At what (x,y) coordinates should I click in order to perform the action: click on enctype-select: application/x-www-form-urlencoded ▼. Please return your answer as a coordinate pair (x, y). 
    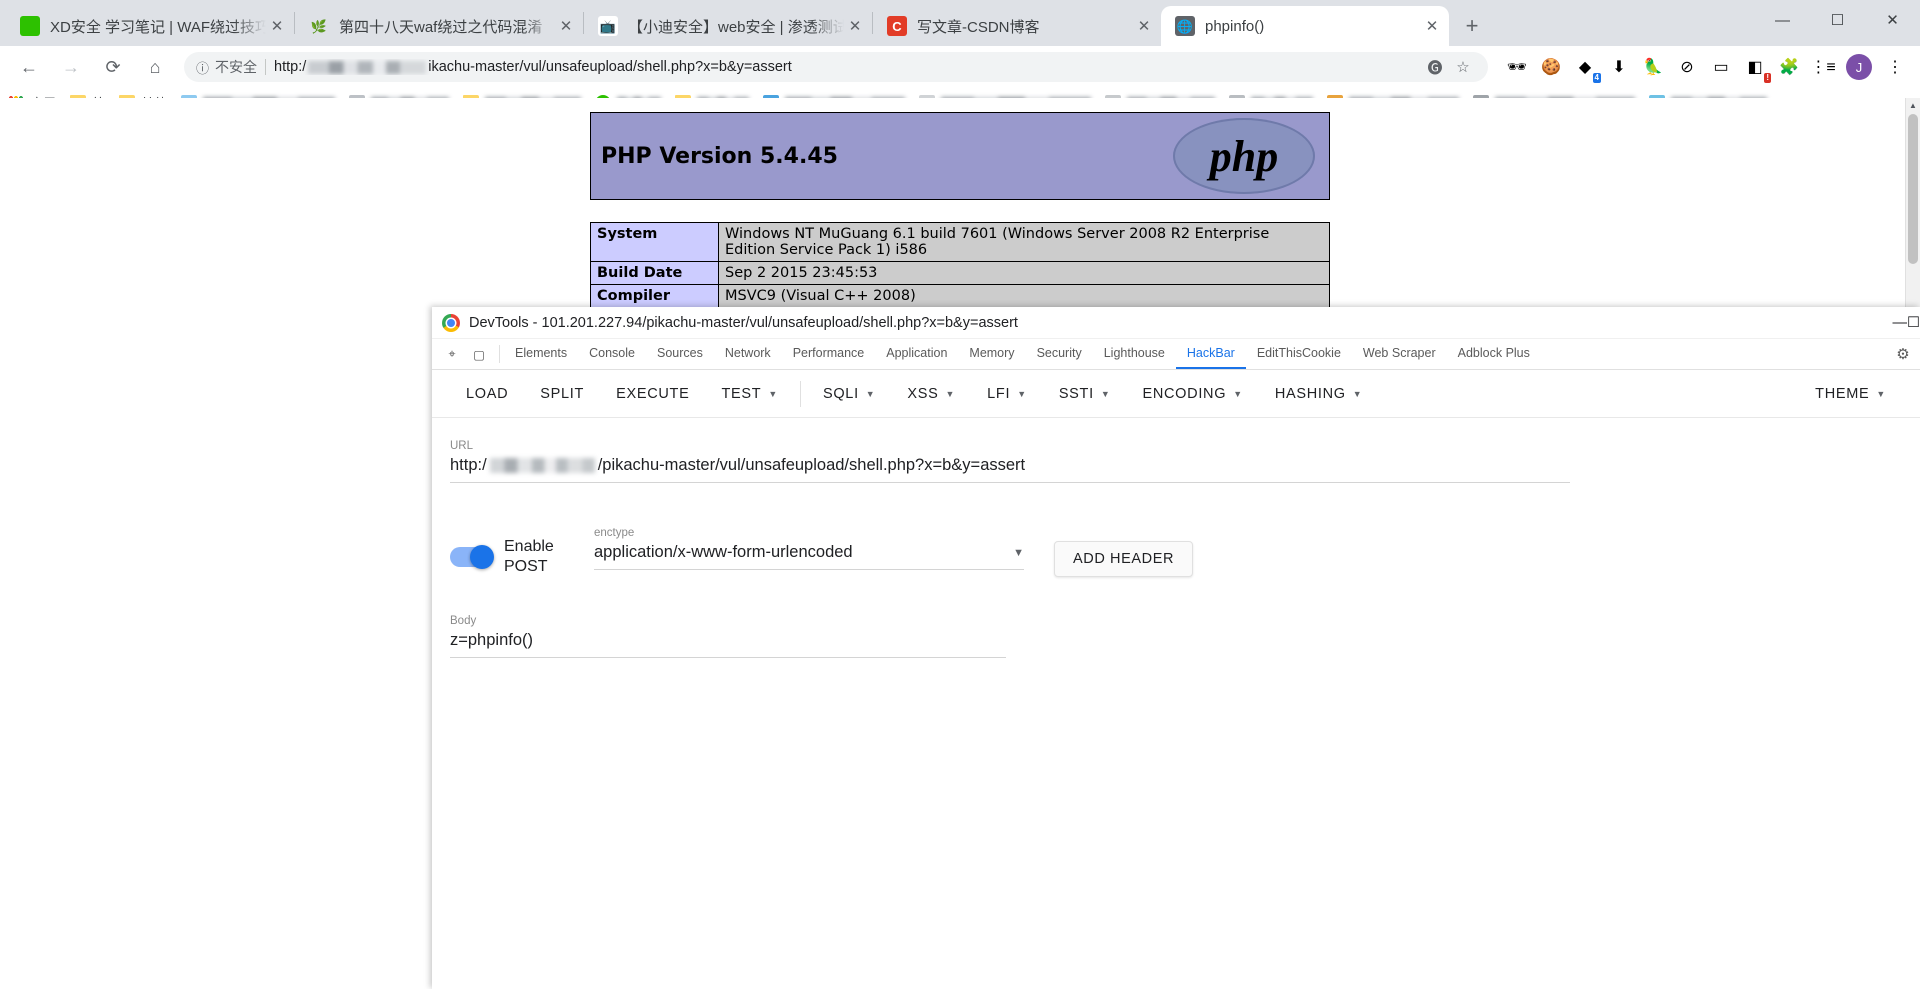
    Looking at the image, I should click on (809, 555).